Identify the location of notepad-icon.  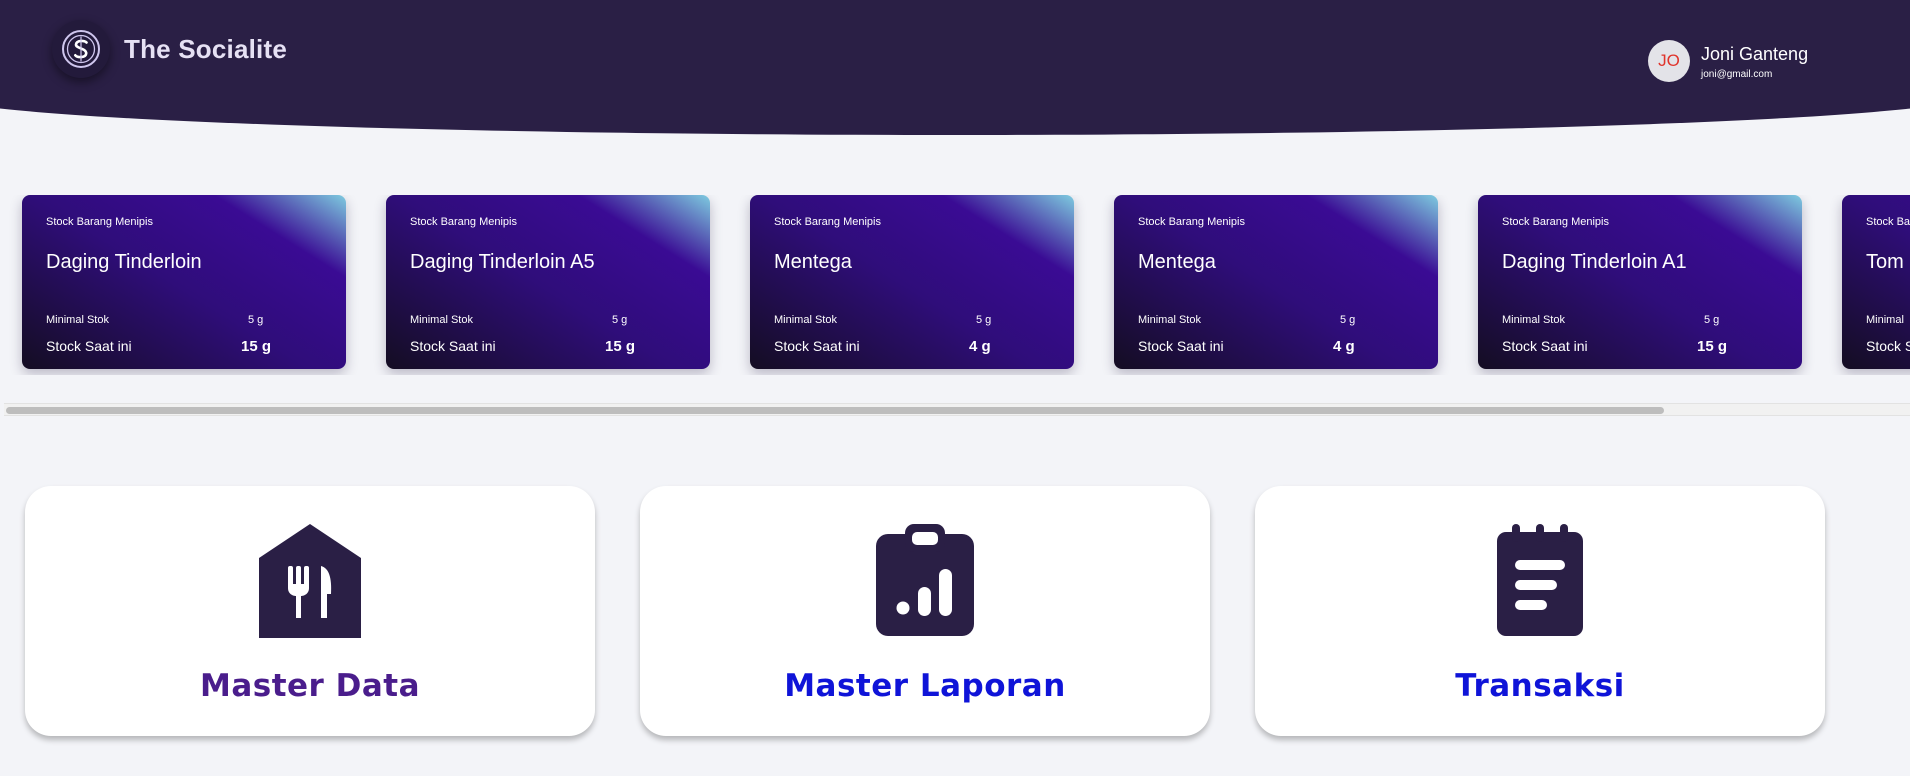
(1540, 583).